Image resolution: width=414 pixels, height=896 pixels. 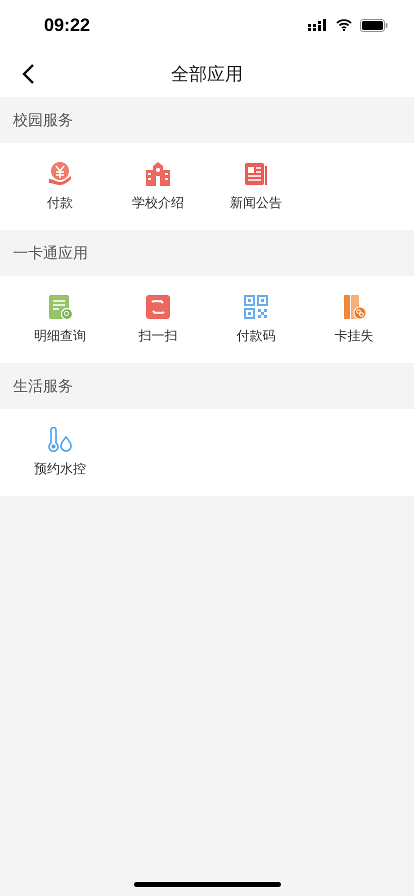 I want to click on newspaper-icon, so click(x=256, y=174).